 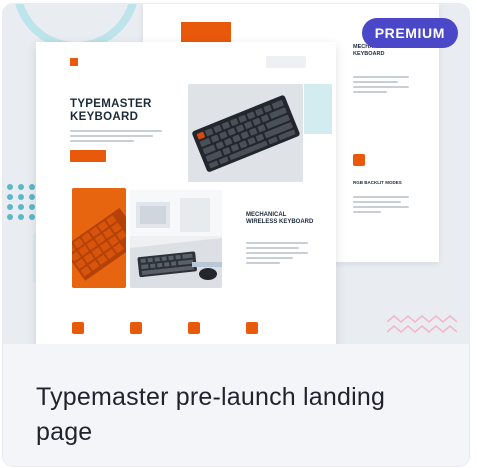 I want to click on hero-cta-button, so click(x=88, y=156).